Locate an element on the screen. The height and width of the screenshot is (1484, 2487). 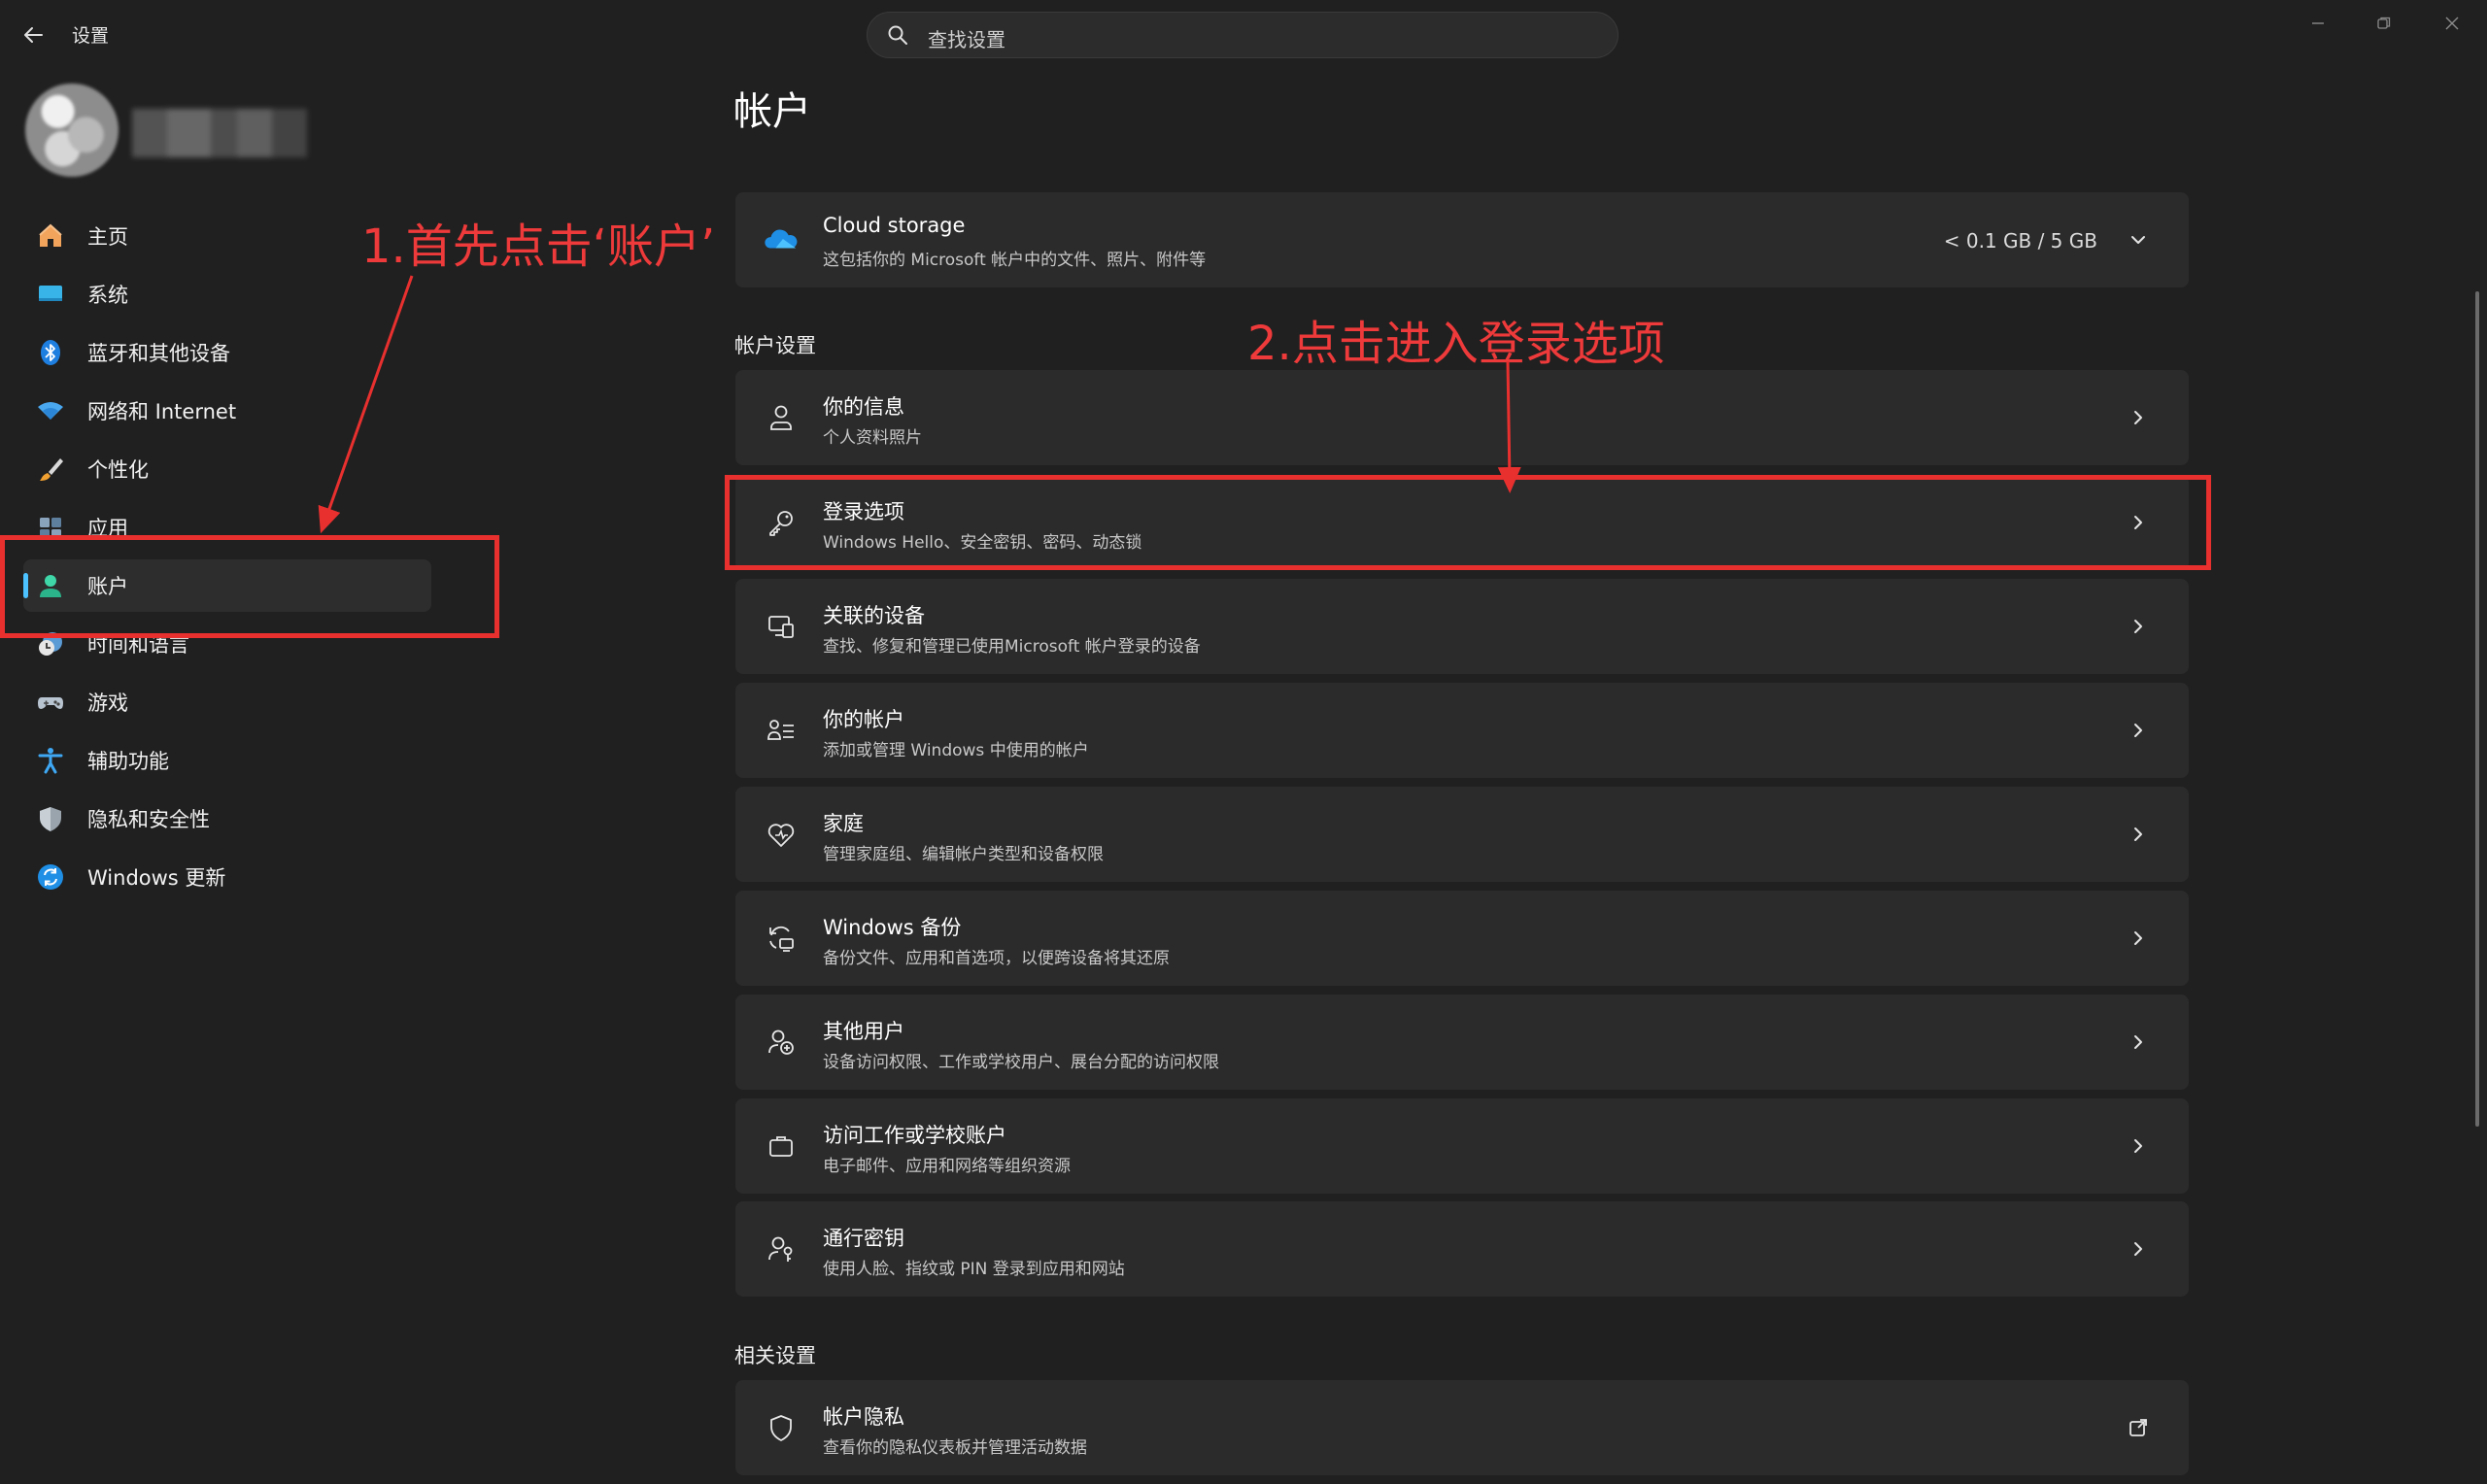
card-windows-backup: Windows 备份 备份文件、应用和首选项，以便跨设备将其还原 is located at coordinates (1462, 939).